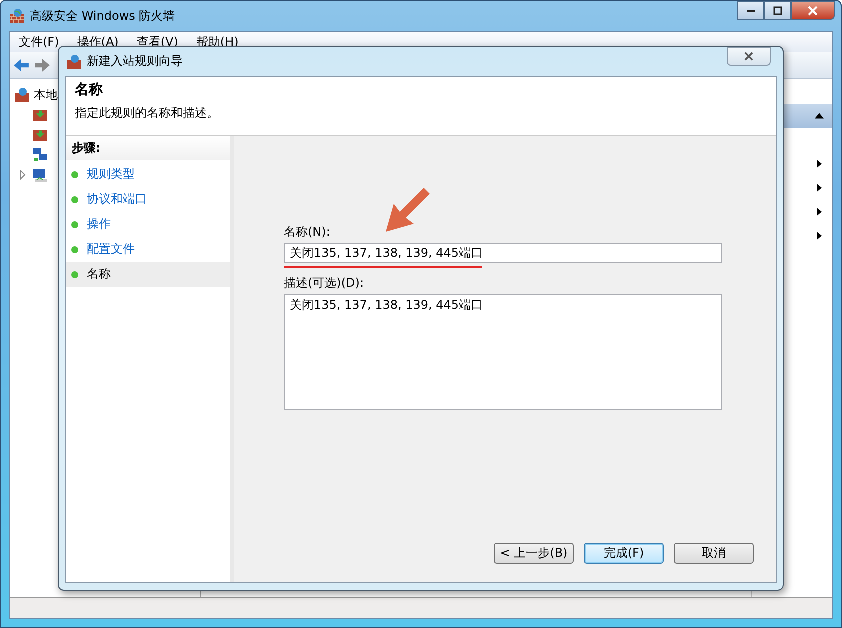 The height and width of the screenshot is (628, 842). I want to click on expand-icon, so click(23, 175).